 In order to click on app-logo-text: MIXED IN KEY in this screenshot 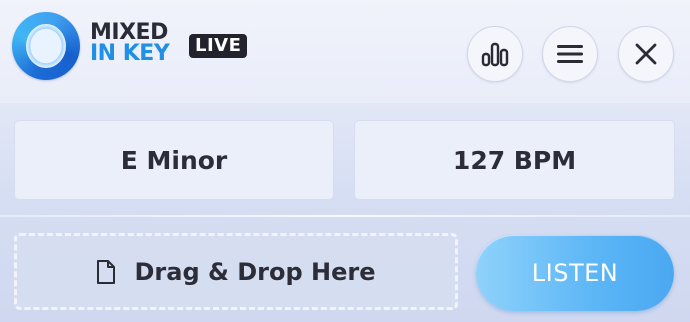, I will do `click(130, 43)`.